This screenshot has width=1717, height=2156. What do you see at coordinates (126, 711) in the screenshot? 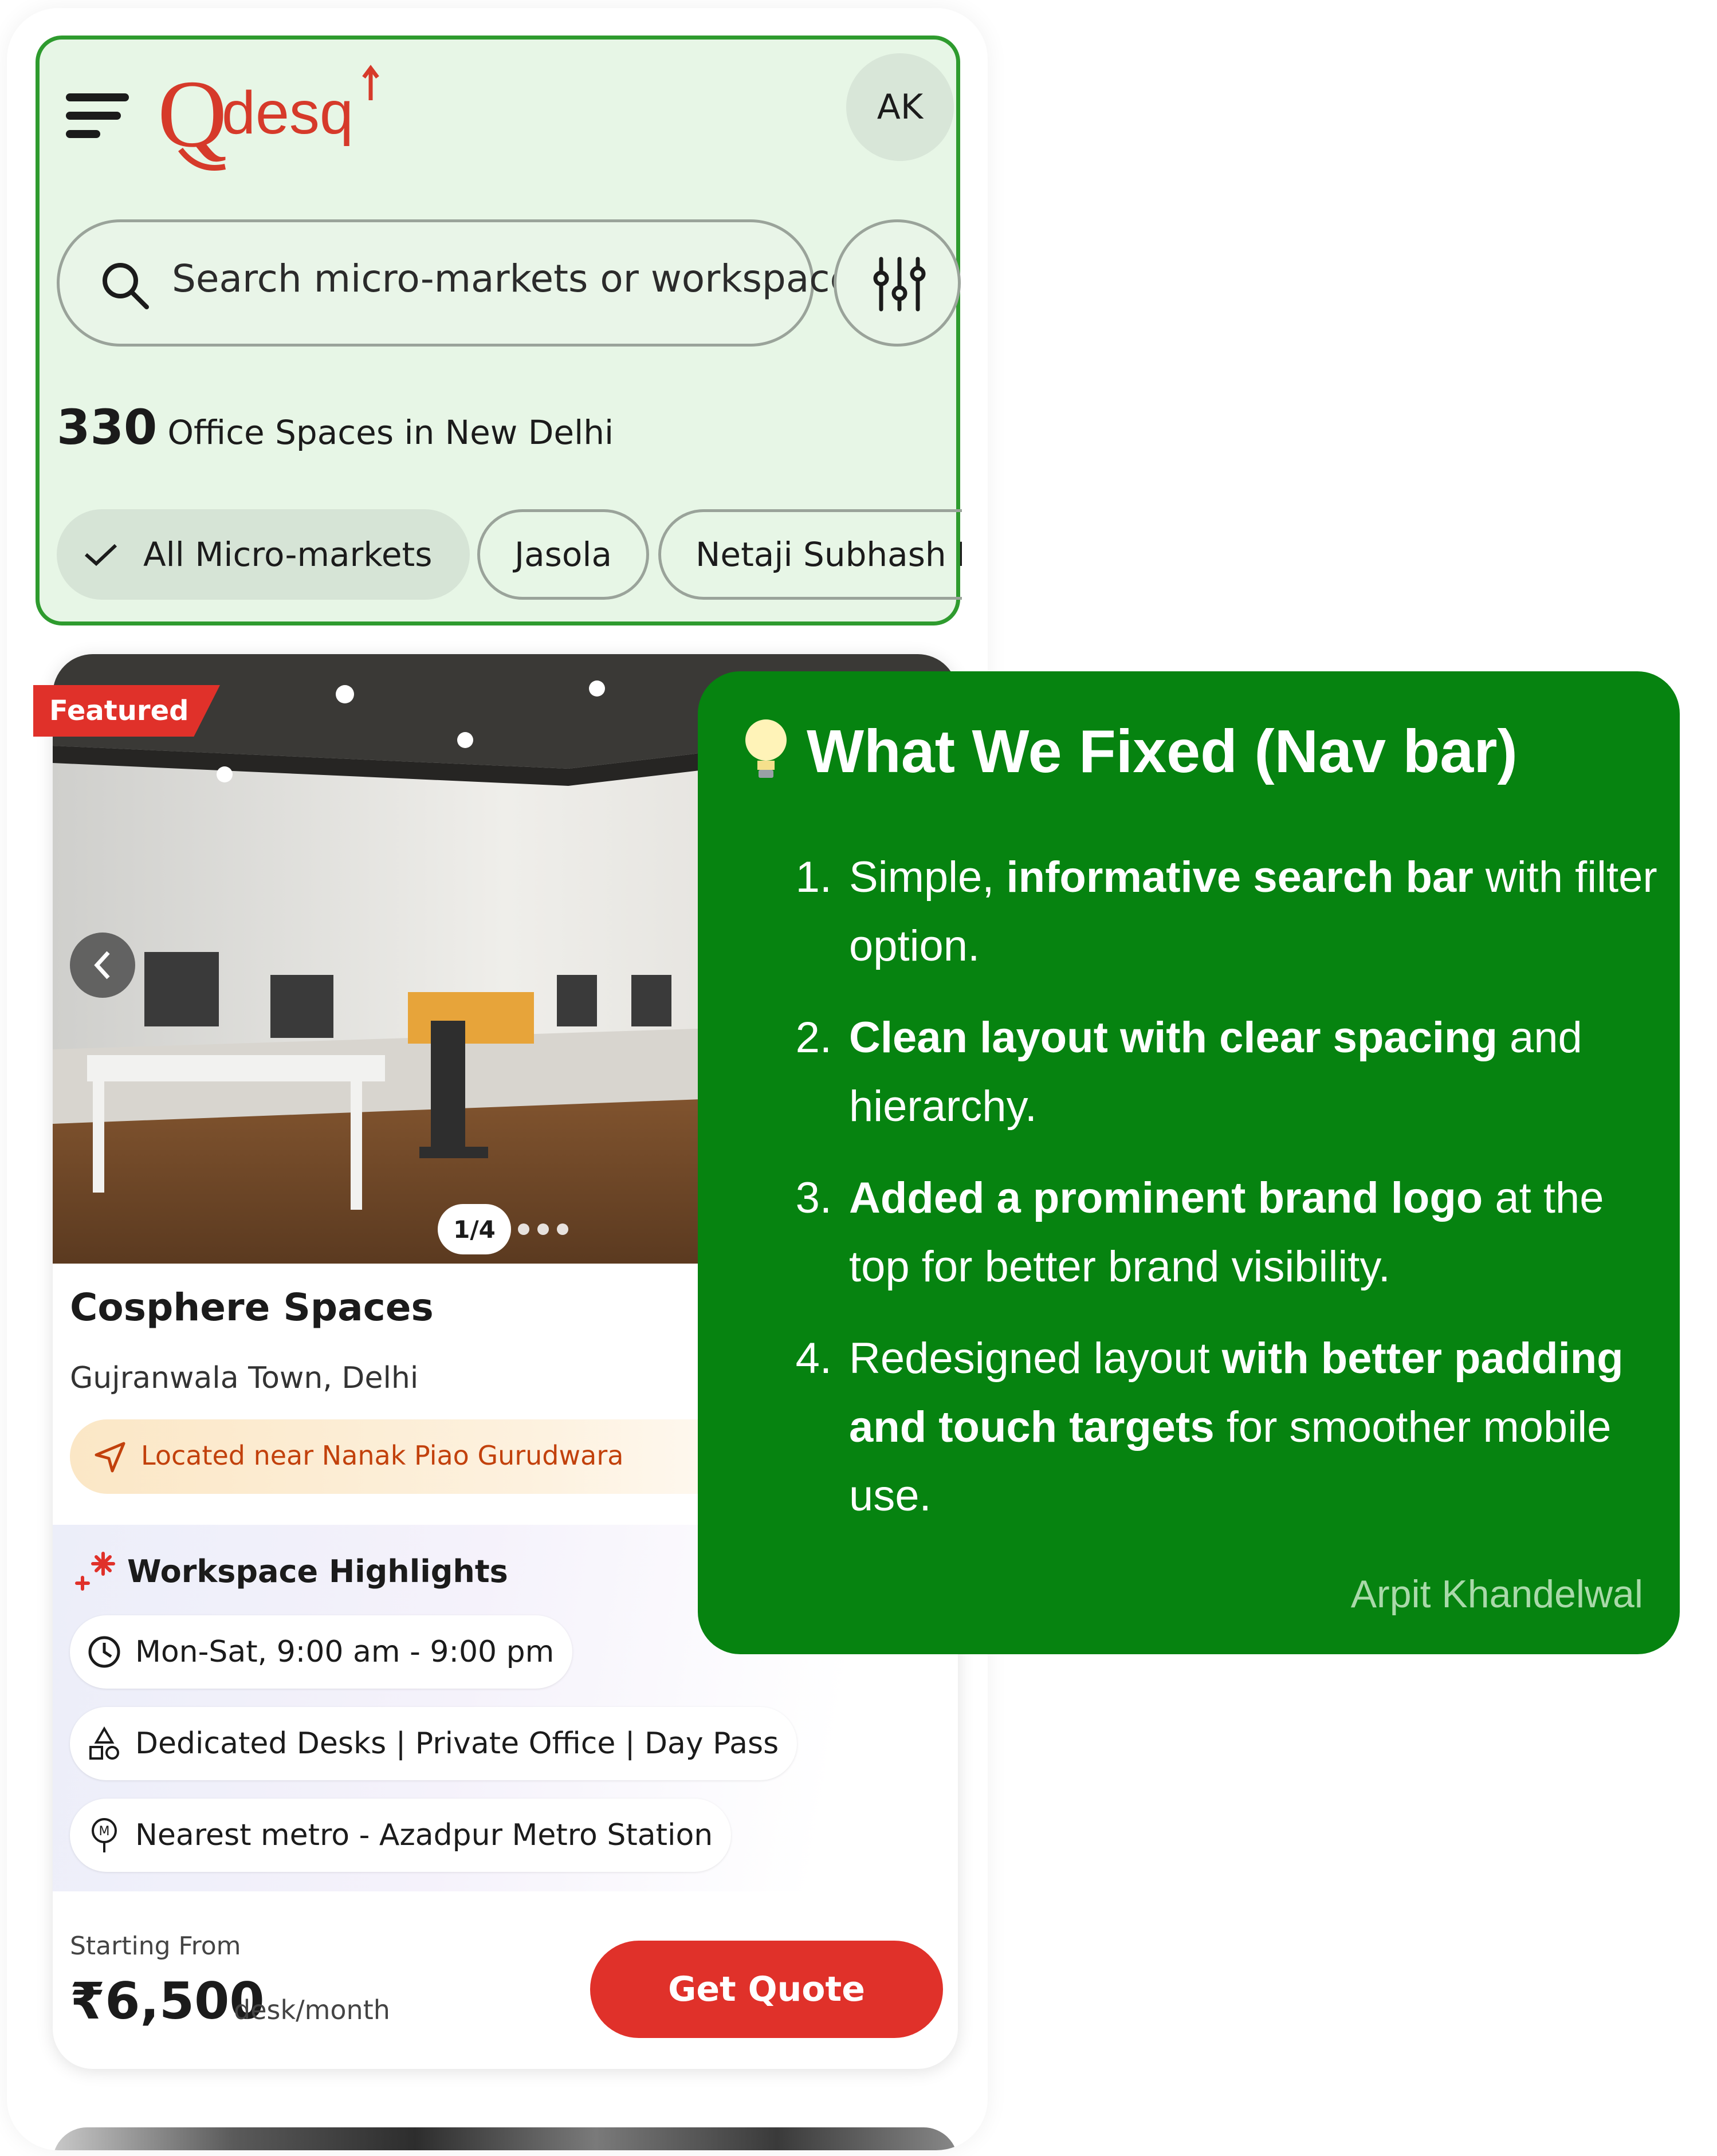
I see `featured-badge: Featured` at bounding box center [126, 711].